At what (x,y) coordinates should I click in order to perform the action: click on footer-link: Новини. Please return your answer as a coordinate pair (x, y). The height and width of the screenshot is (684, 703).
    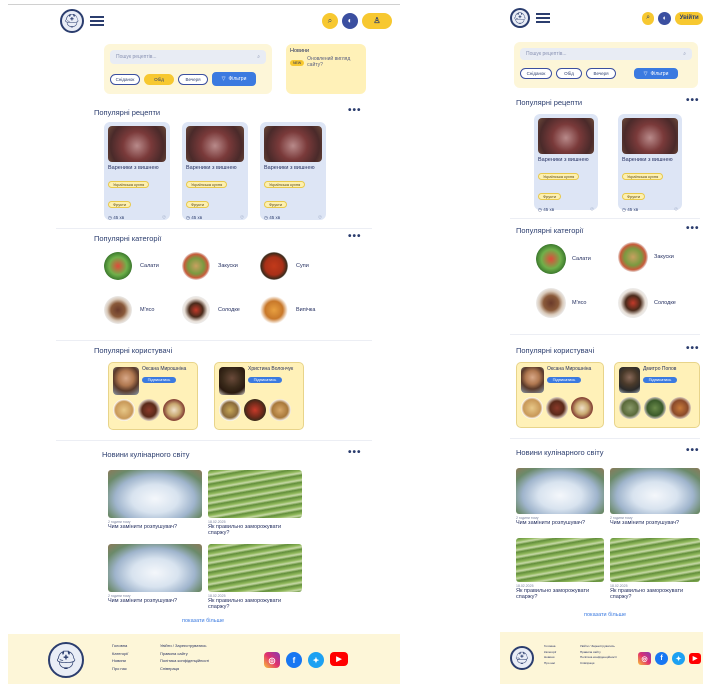
    Looking at the image, I should click on (120, 661).